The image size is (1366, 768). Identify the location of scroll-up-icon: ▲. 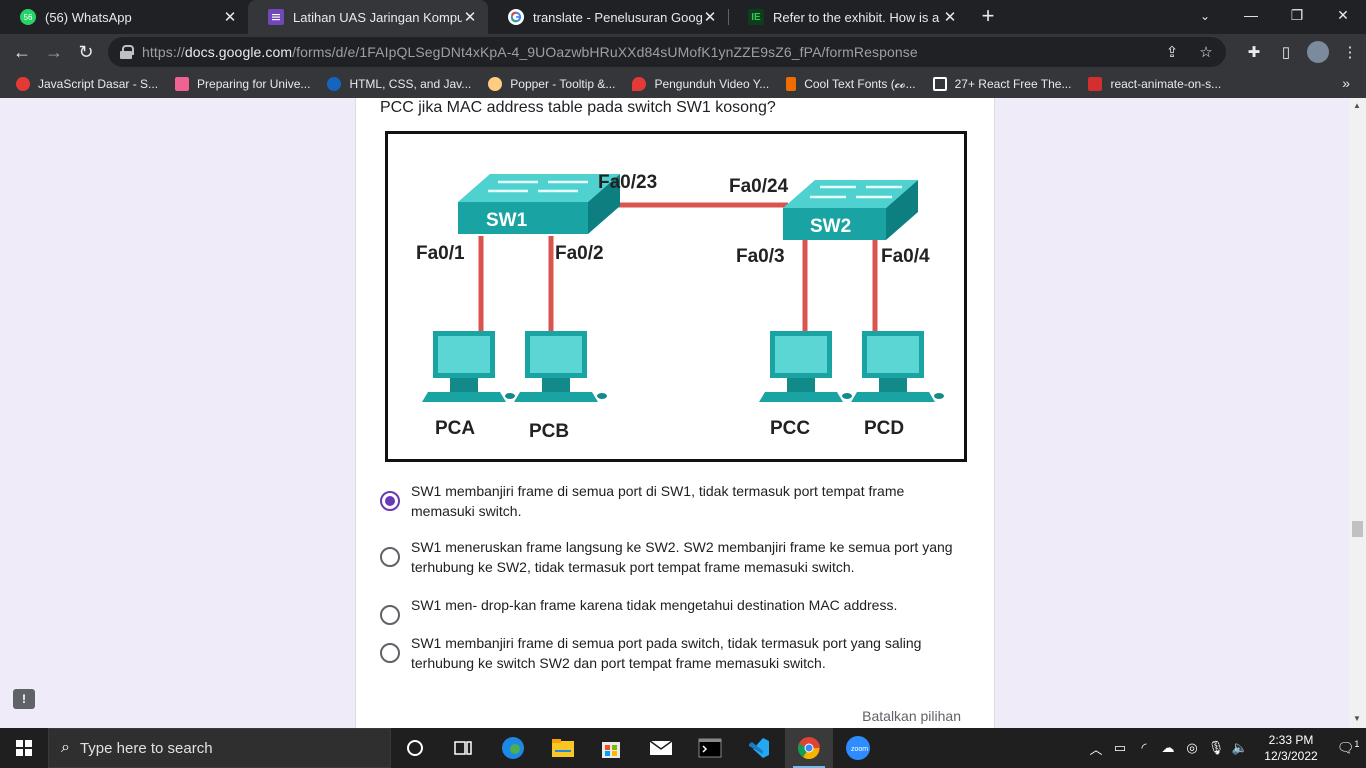
(1357, 105).